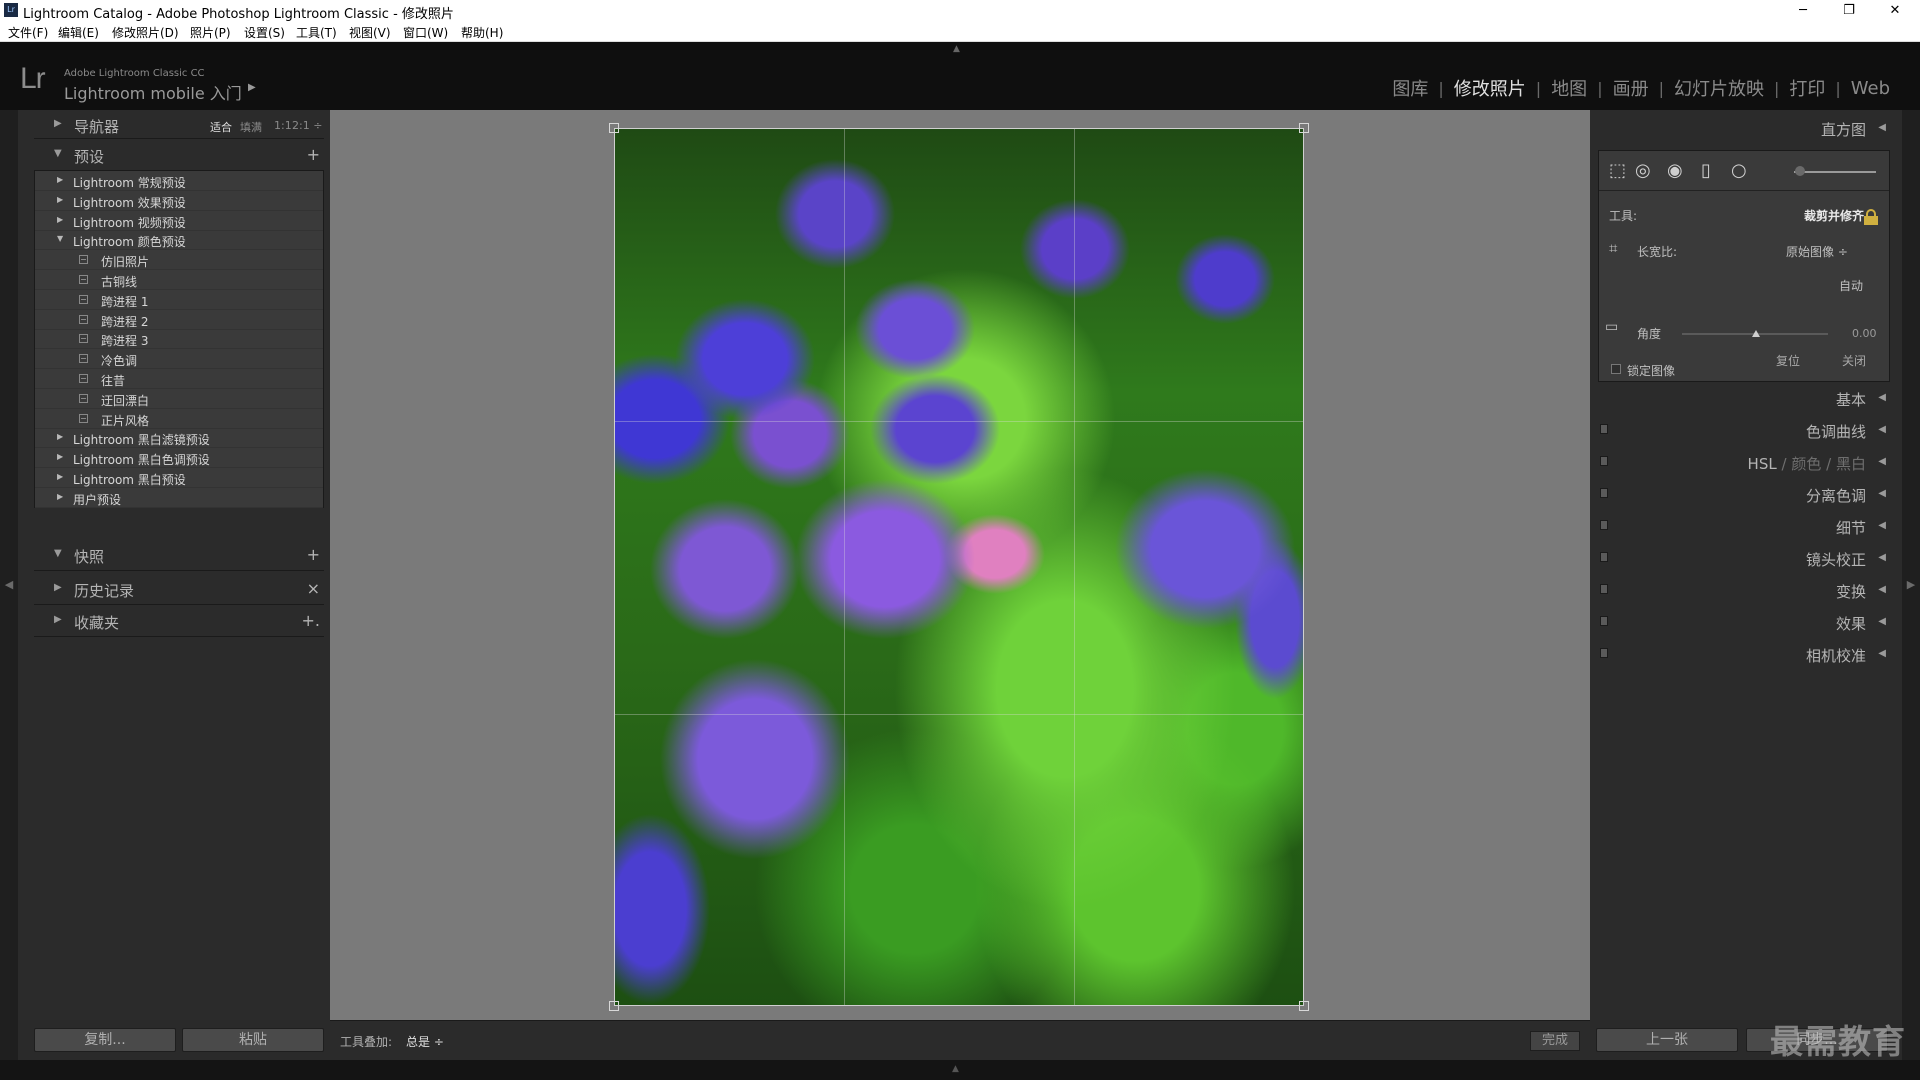 The image size is (1920, 1080). Describe the element at coordinates (153, 92) in the screenshot. I see `lightroom-mobile-link: Lightroom mobile 入门` at that location.